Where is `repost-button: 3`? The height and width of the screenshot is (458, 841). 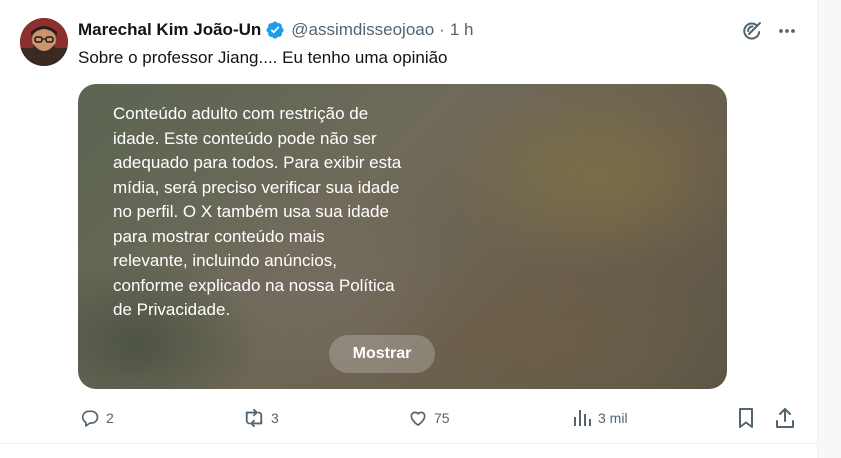 repost-button: 3 is located at coordinates (261, 418).